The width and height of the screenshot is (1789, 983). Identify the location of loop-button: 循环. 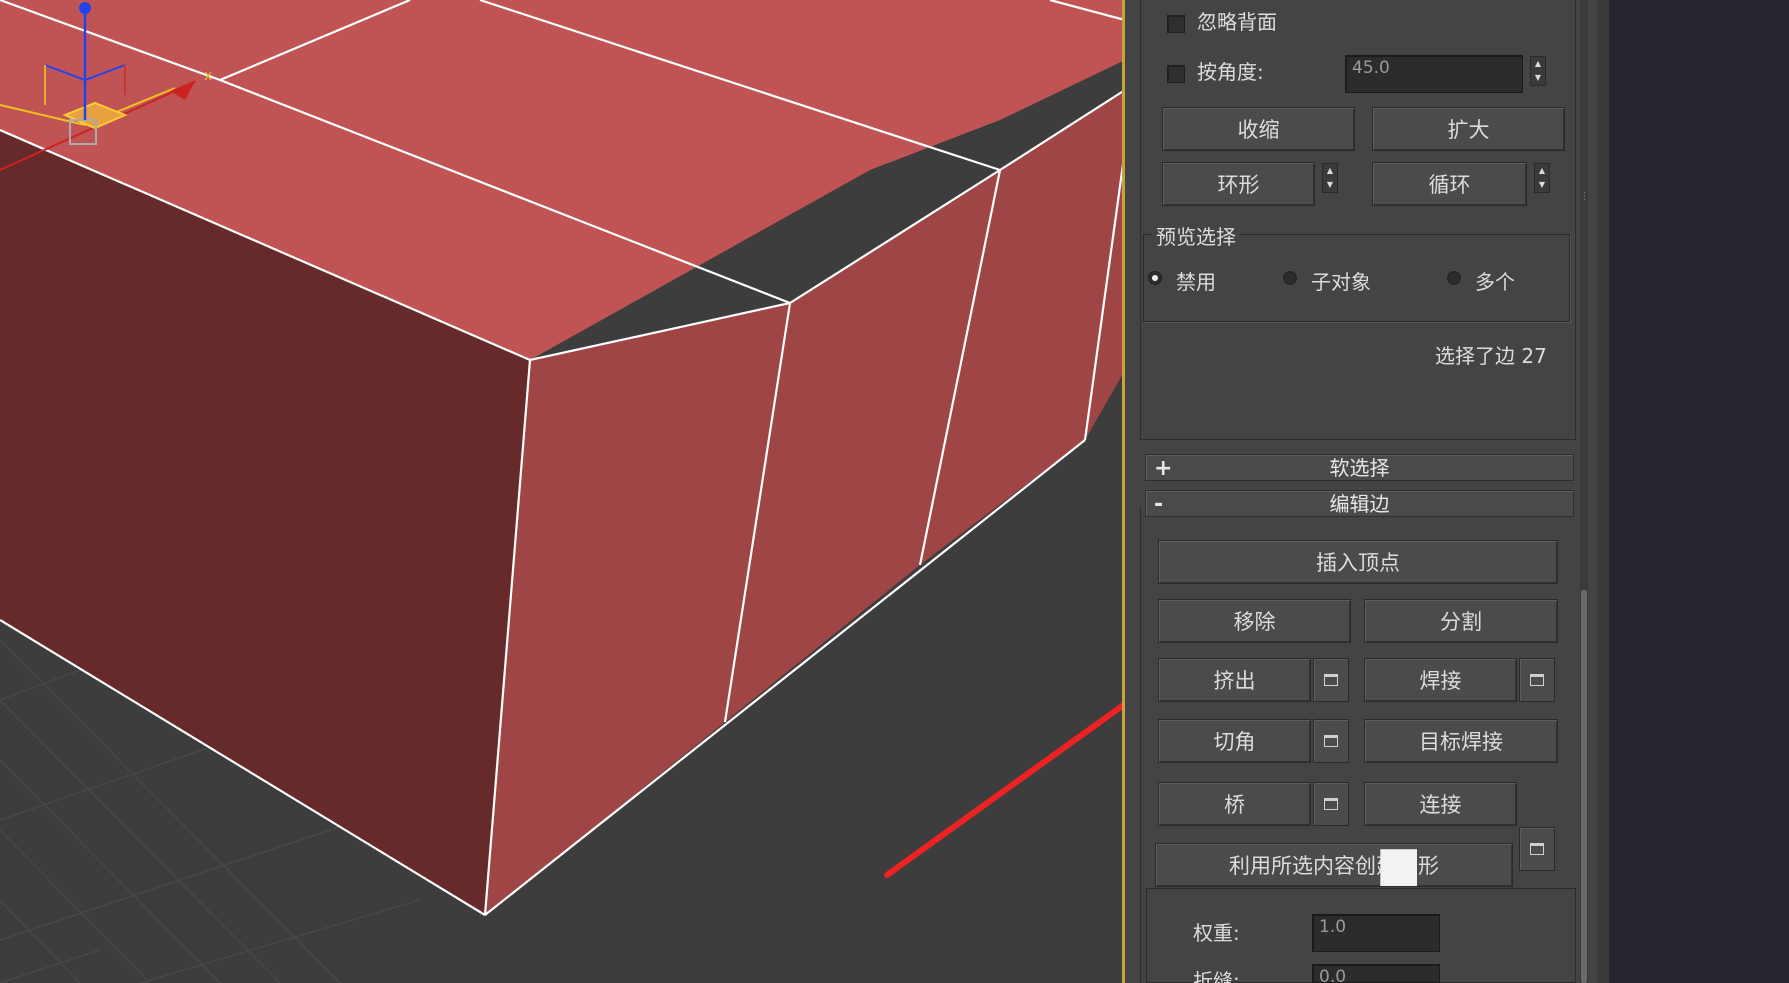
(1449, 184).